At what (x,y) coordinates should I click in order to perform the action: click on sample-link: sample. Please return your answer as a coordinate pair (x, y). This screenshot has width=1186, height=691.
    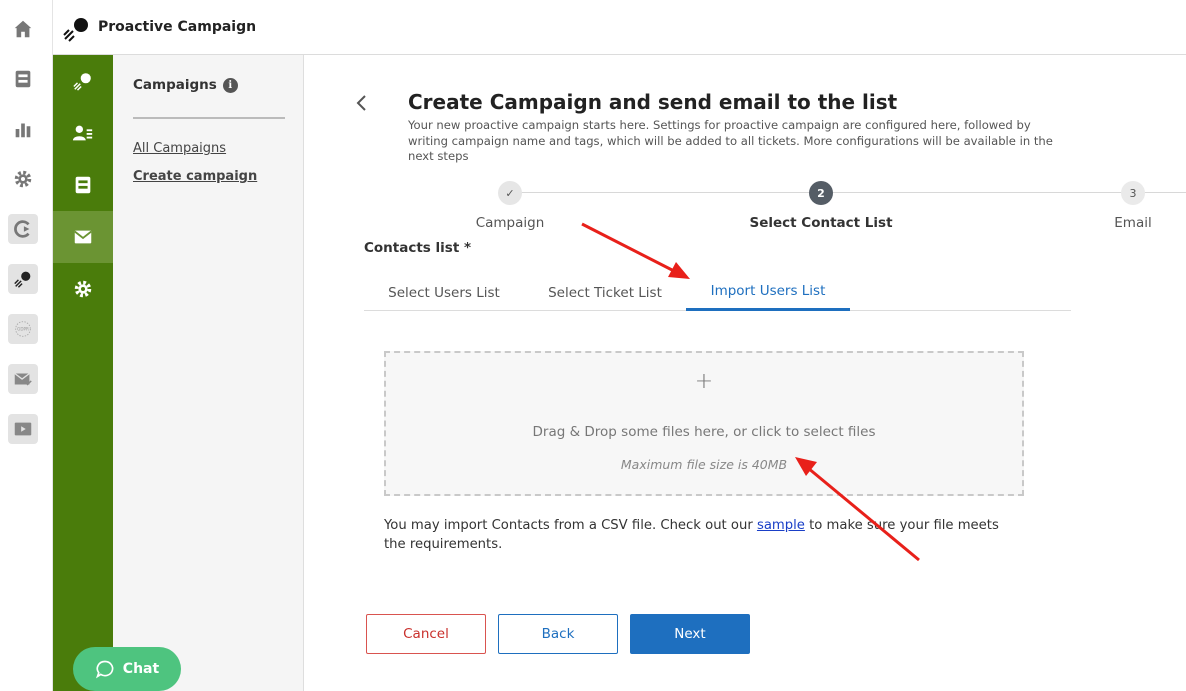
    Looking at the image, I should click on (781, 525).